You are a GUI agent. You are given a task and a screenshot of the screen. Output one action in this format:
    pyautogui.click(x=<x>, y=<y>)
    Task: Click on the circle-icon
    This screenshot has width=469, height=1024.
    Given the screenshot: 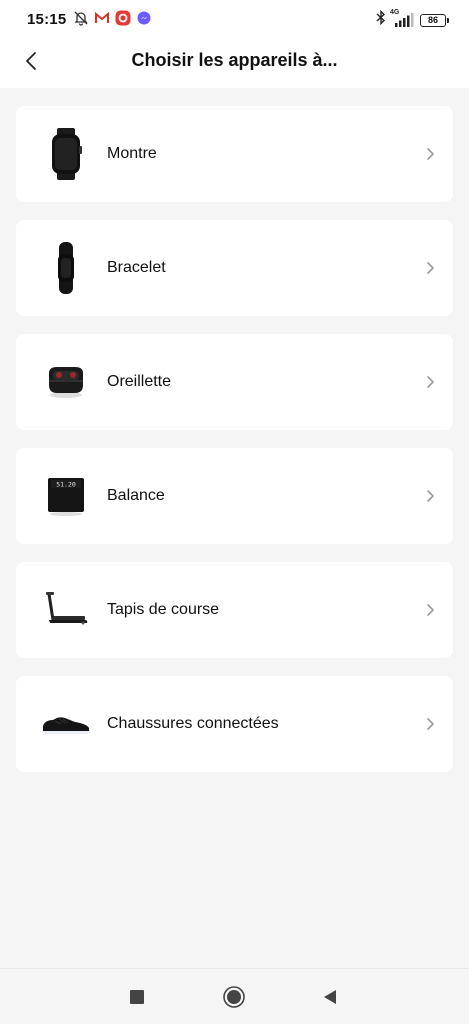 What is the action you would take?
    pyautogui.click(x=234, y=997)
    